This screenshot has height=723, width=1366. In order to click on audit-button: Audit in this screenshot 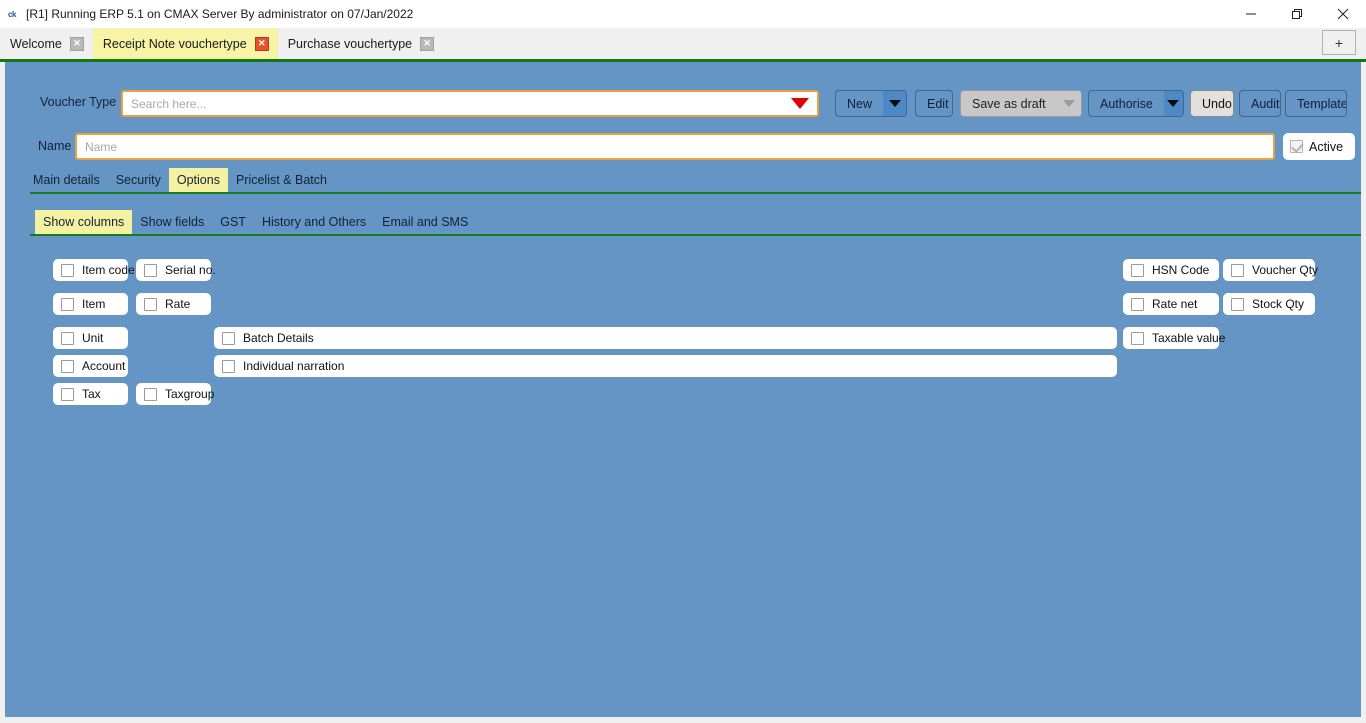, I will do `click(1260, 103)`.